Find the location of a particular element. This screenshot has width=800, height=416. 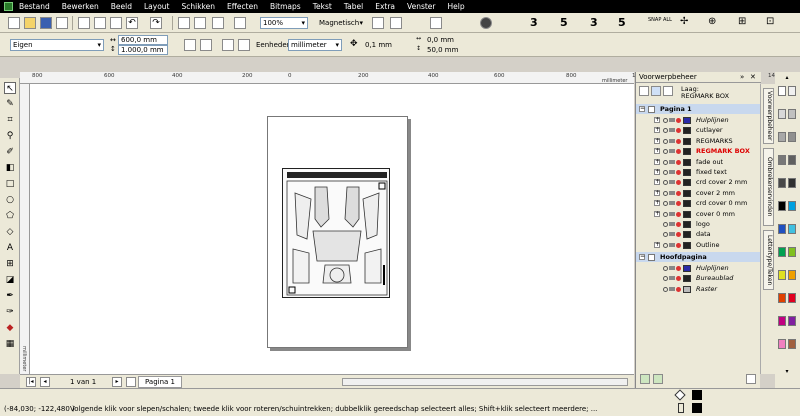

ellipse-tool-icon: ○ is located at coordinates (10, 200).